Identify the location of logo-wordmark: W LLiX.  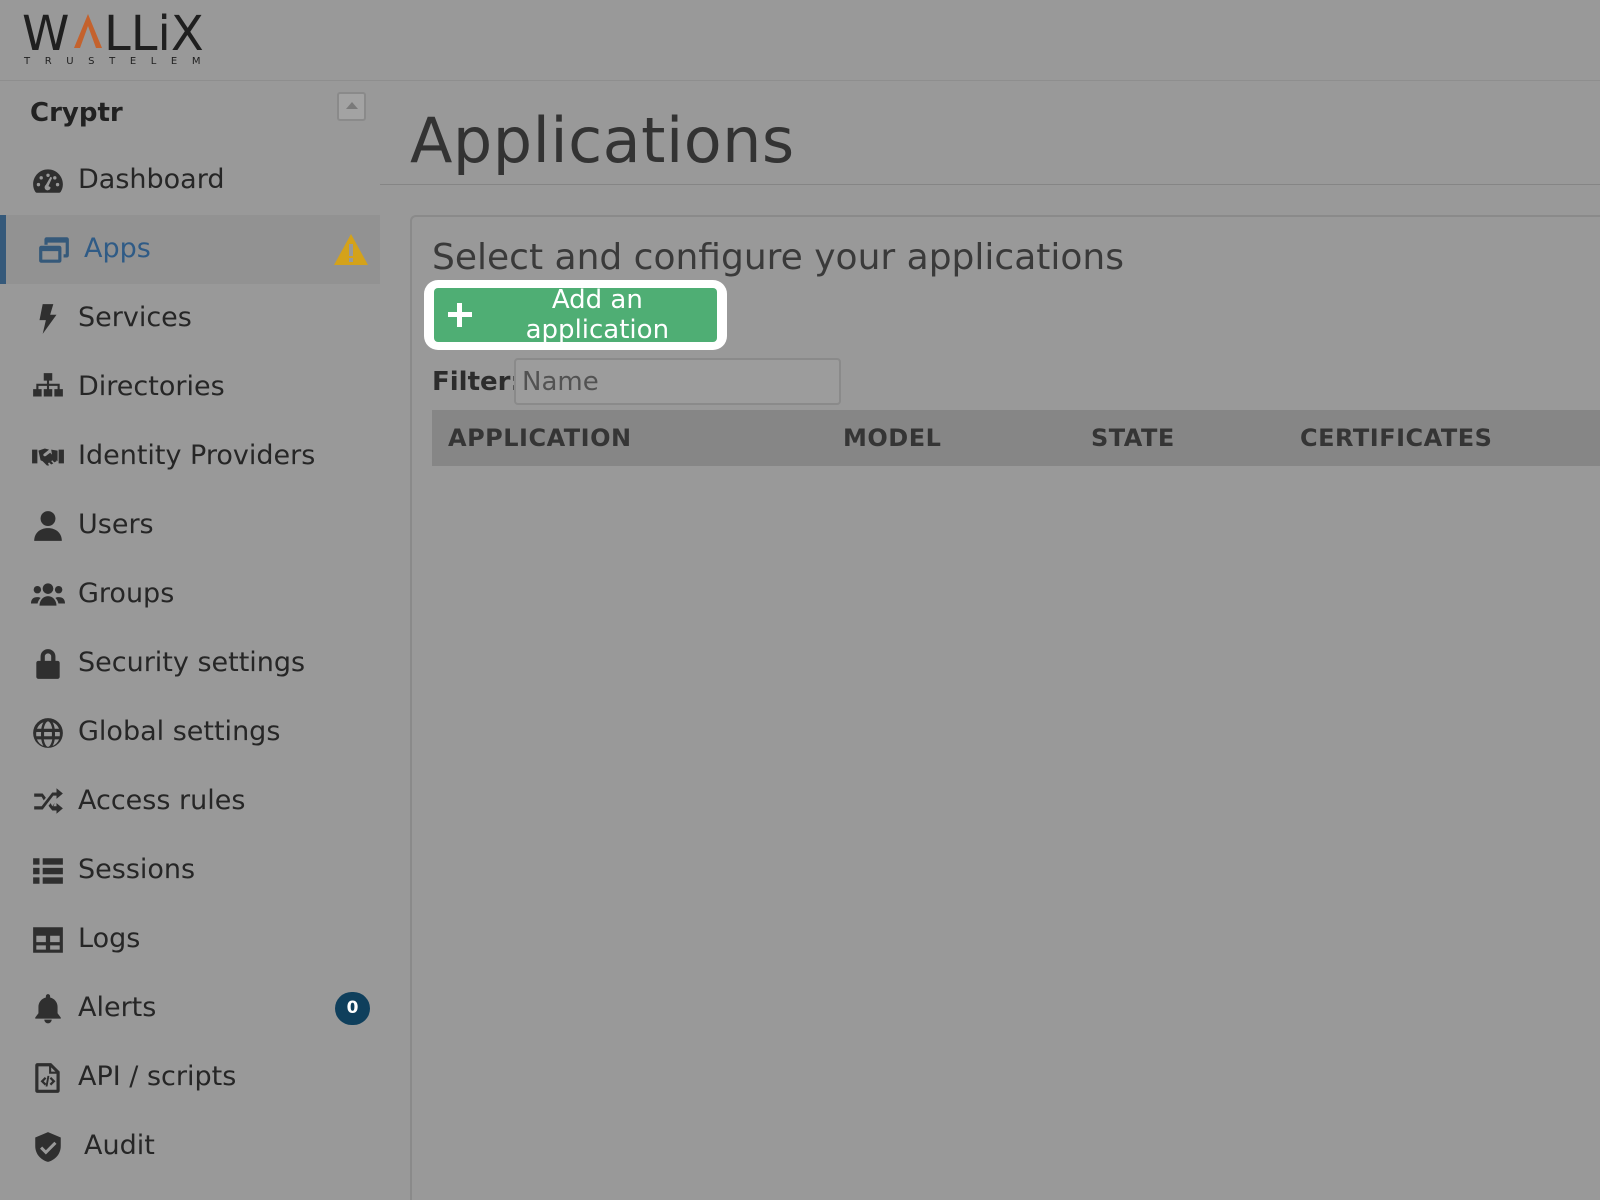
(113, 34).